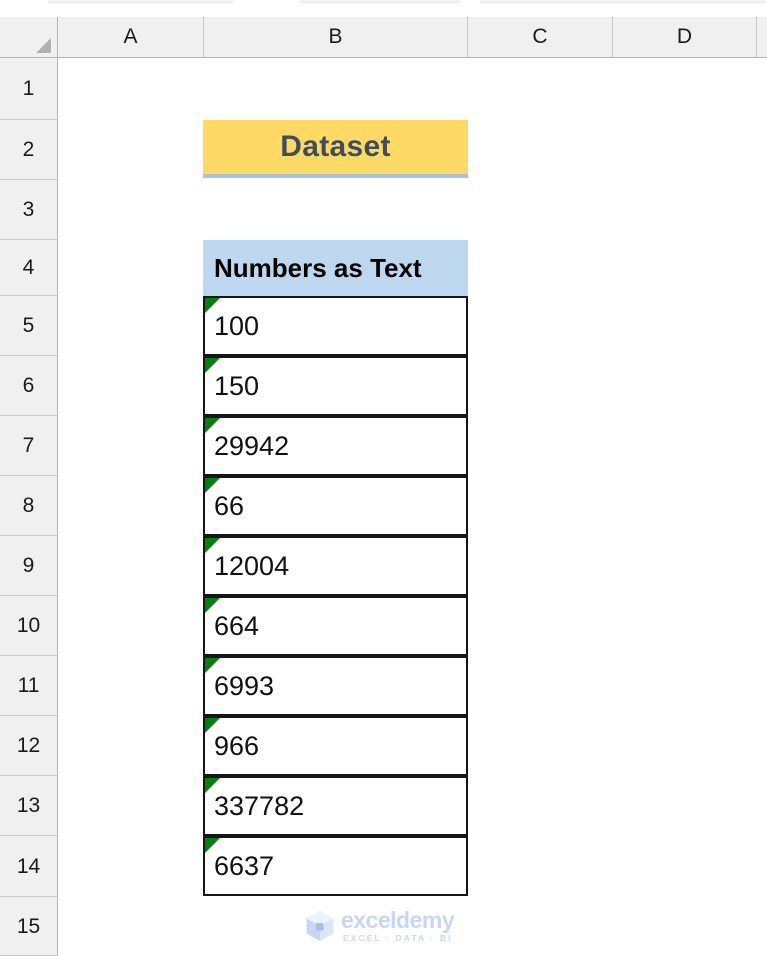 This screenshot has height=956, width=767. Describe the element at coordinates (28, 626) in the screenshot. I see `row-header-10: 10` at that location.